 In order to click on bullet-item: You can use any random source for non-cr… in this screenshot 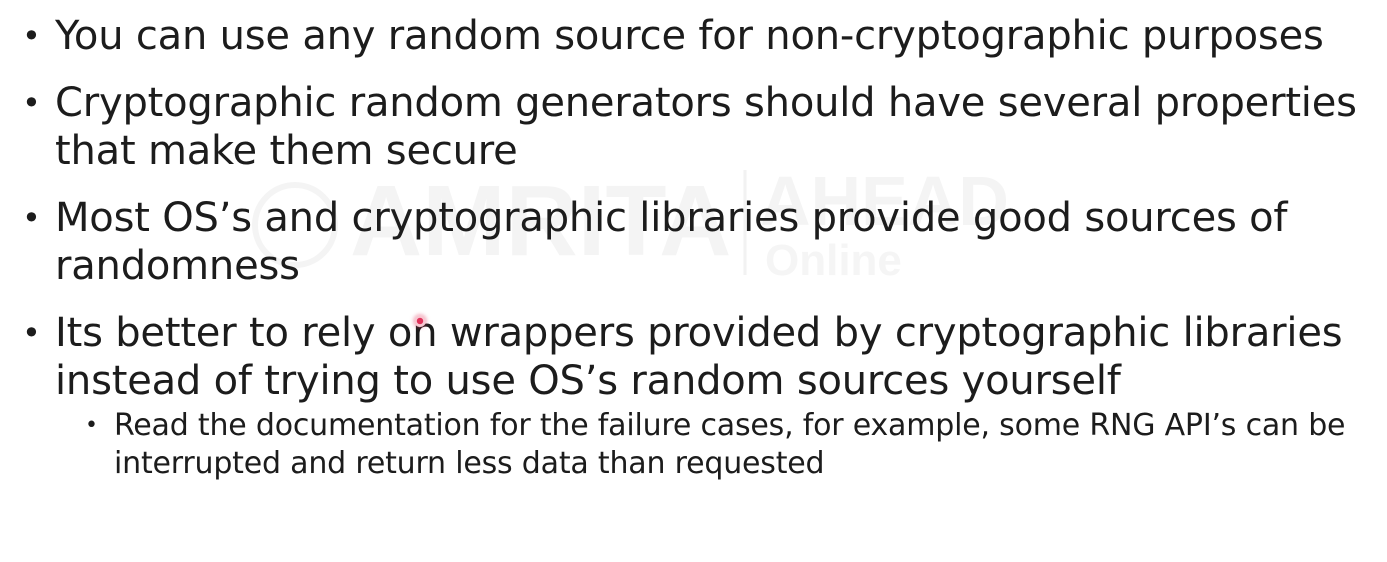, I will do `click(699, 36)`.